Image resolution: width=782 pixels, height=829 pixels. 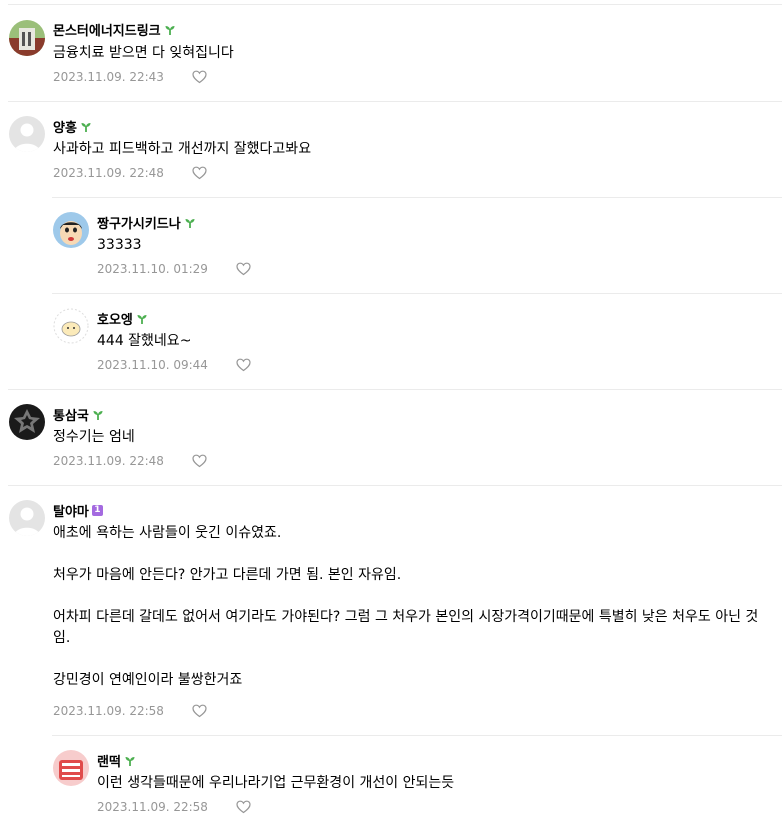 I want to click on nickname: 짱구가시키드나, so click(x=146, y=222).